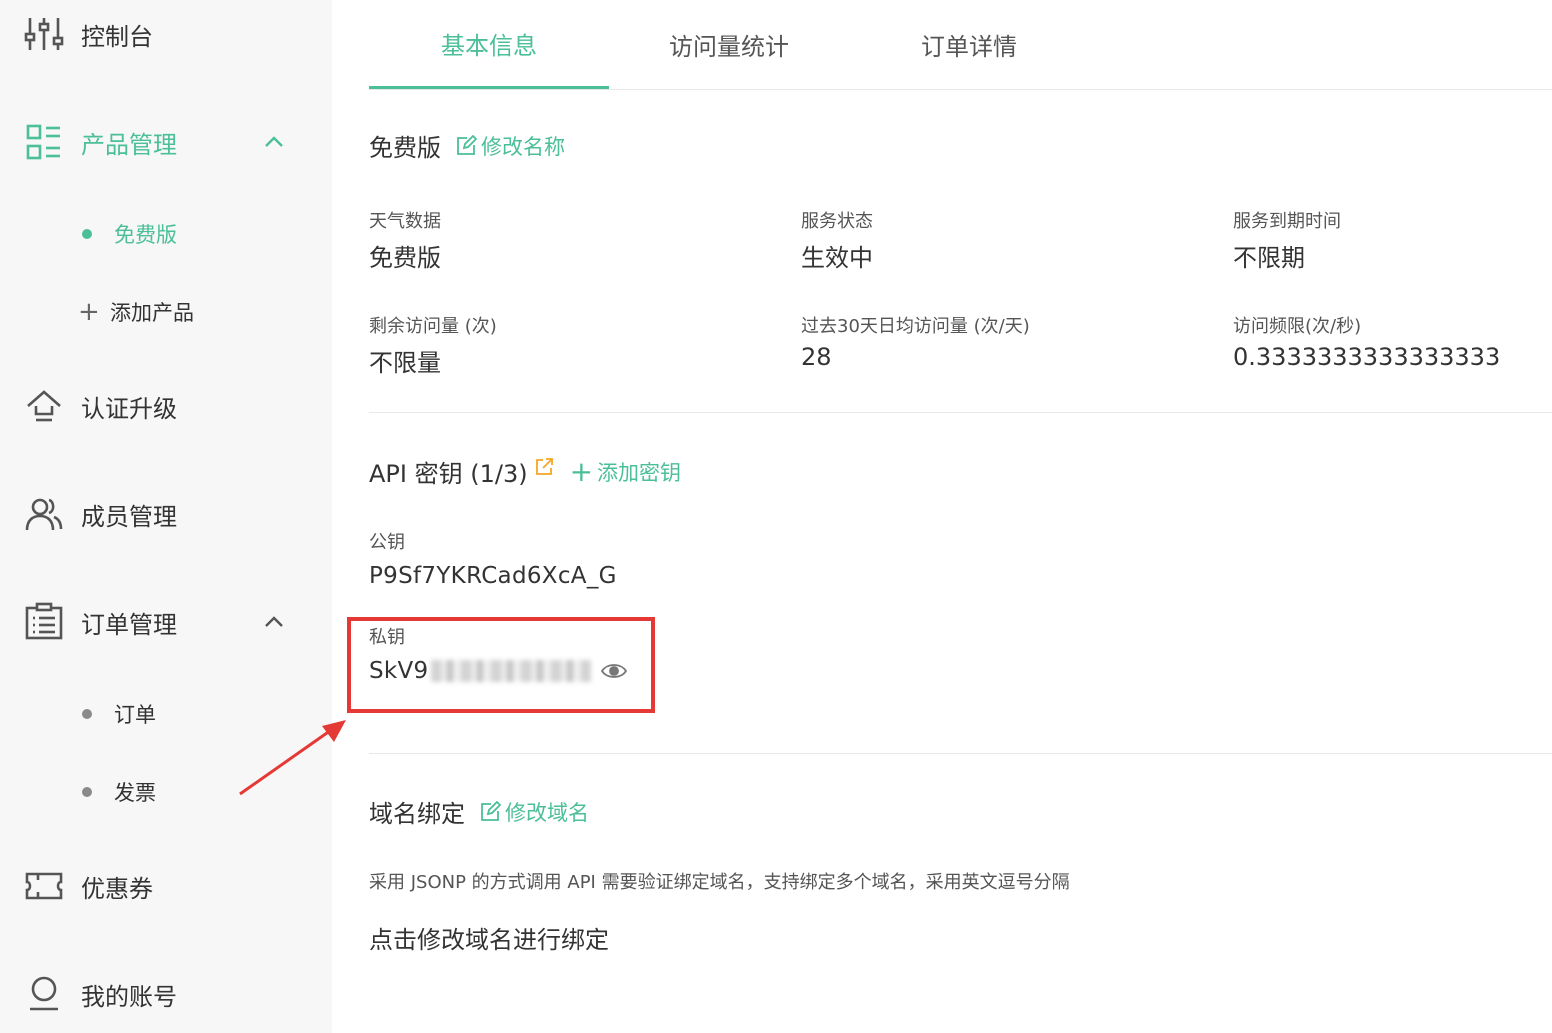 Image resolution: width=1552 pixels, height=1033 pixels. I want to click on tab-bar: 基本信息 访问量统计 订单详情, so click(960, 45).